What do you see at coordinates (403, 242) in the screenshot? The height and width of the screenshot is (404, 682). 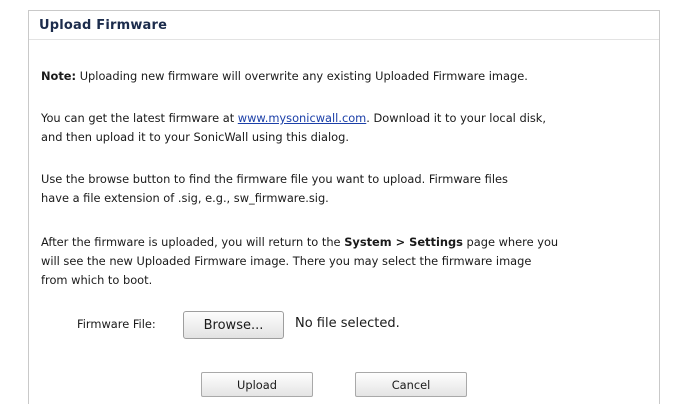 I see `system-settings-label: System > Settings` at bounding box center [403, 242].